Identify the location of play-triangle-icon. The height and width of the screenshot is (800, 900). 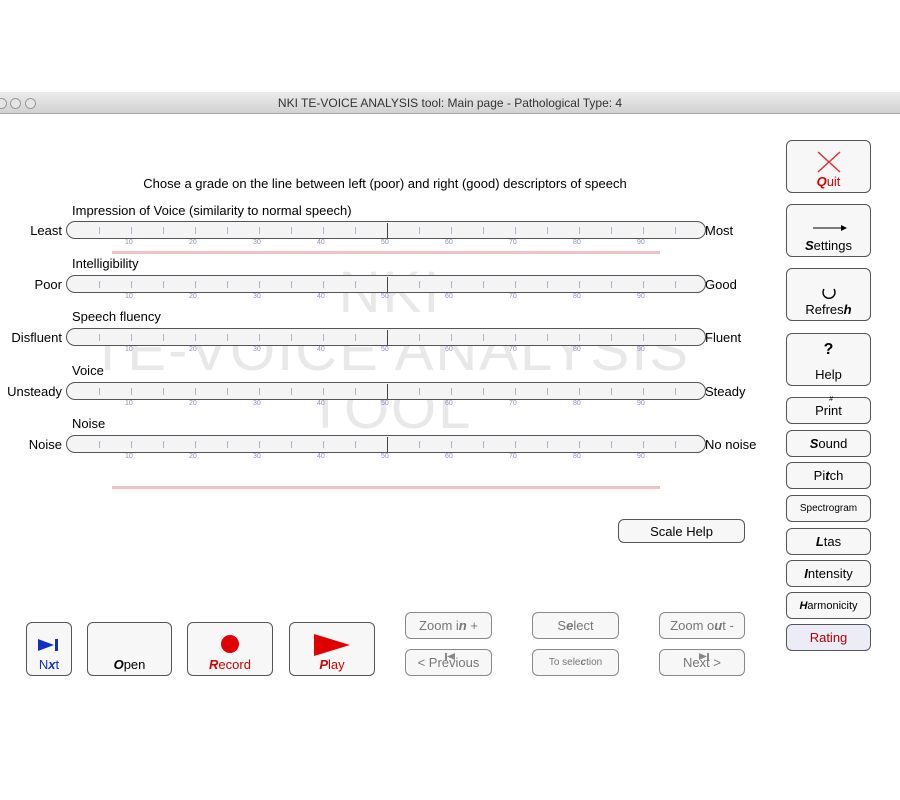
(332, 645).